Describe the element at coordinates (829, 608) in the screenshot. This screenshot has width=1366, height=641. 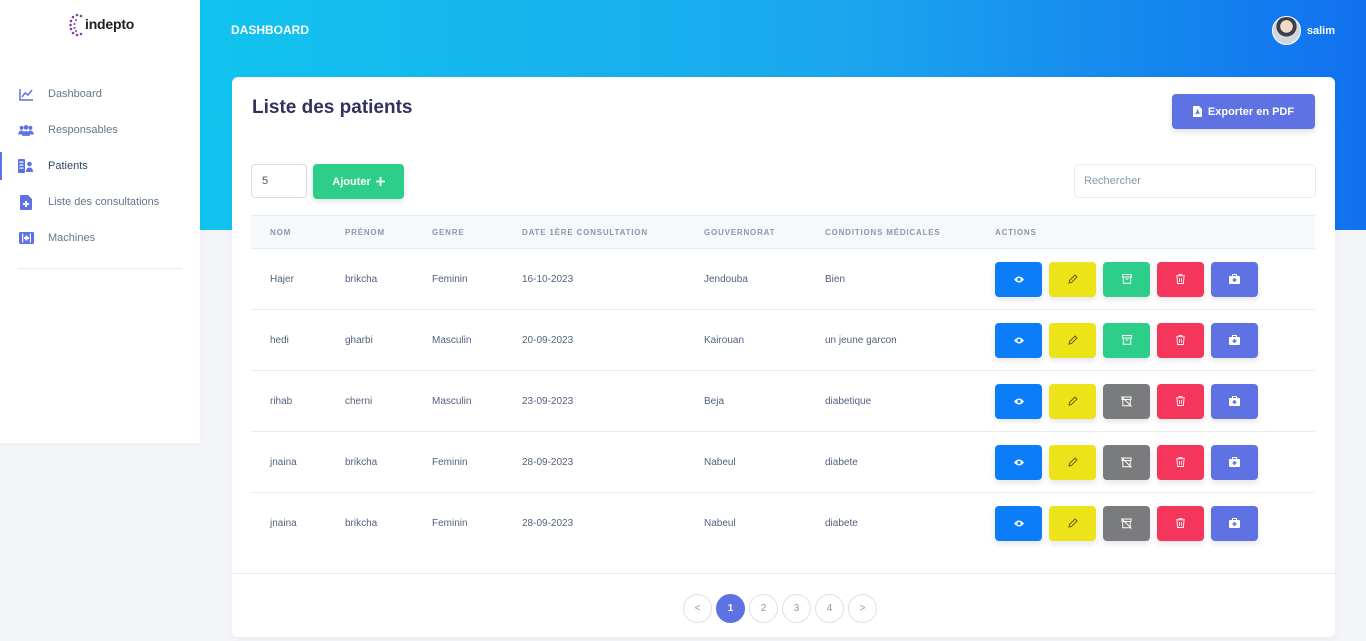
I see `pagination-page-4: 4` at that location.